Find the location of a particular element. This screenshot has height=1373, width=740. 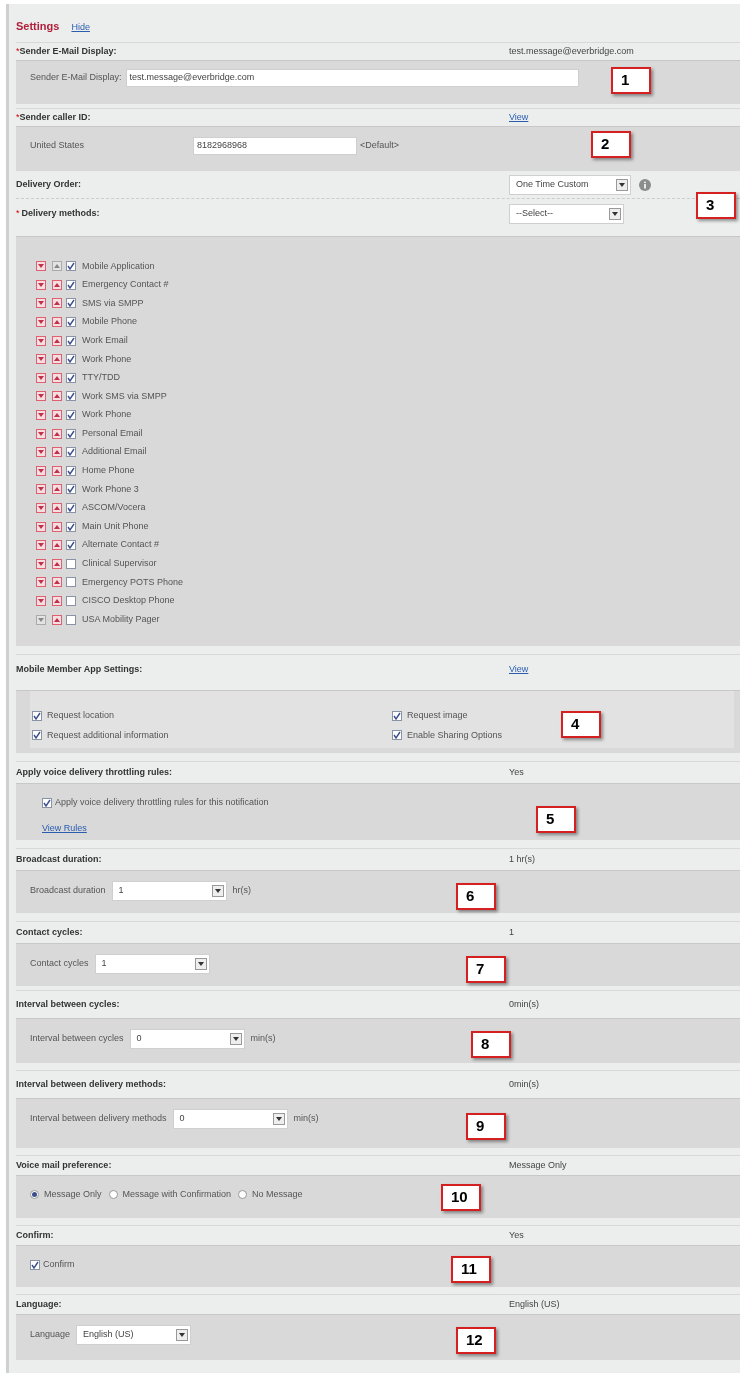

callout-number: 1 is located at coordinates (631, 80).